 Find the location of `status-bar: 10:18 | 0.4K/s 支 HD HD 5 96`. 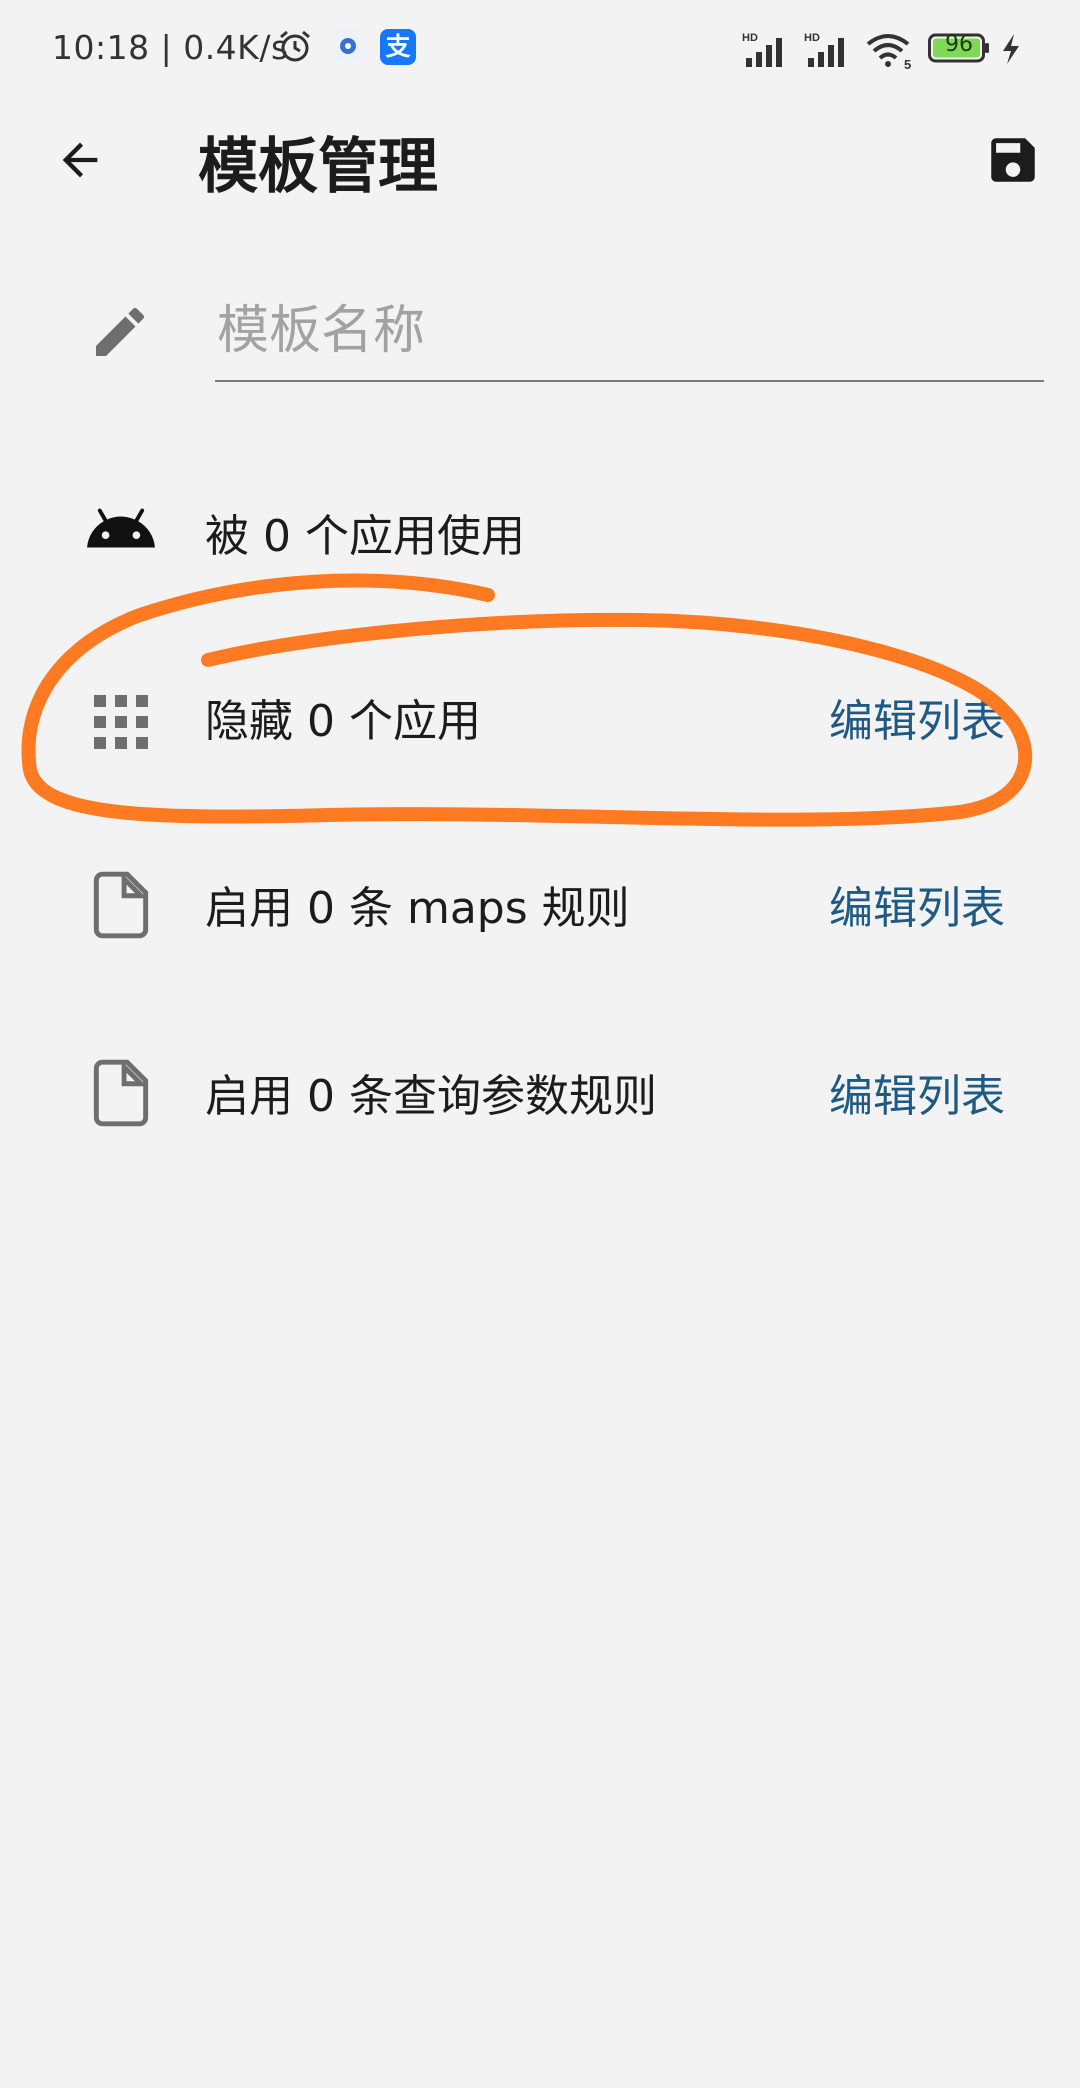

status-bar: 10:18 | 0.4K/s 支 HD HD 5 96 is located at coordinates (540, 50).